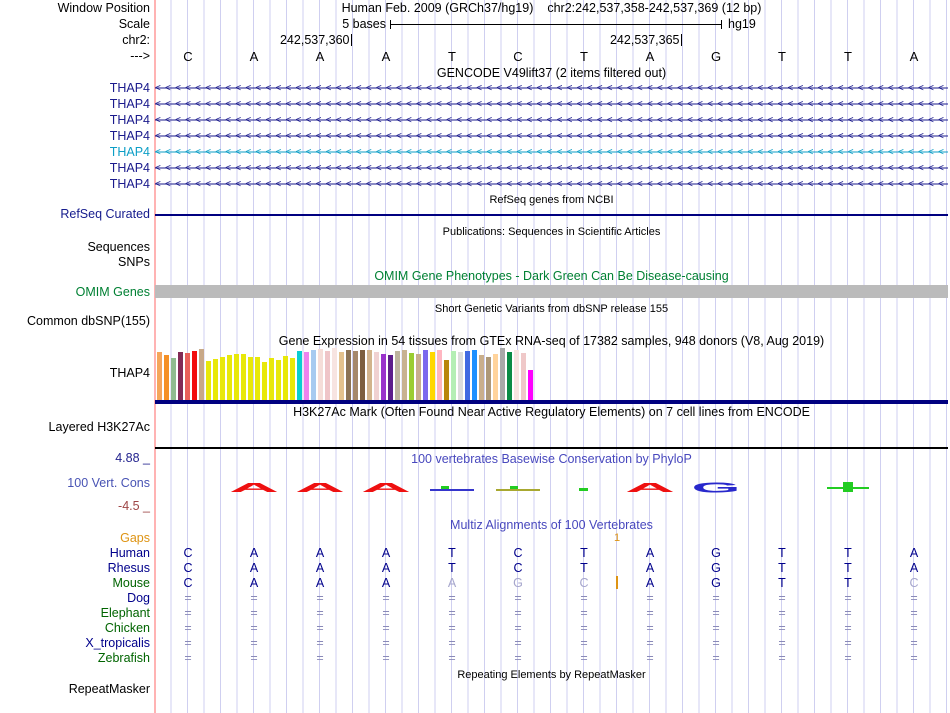  Describe the element at coordinates (551, 402) in the screenshot. I see `gtex-baseline` at that location.